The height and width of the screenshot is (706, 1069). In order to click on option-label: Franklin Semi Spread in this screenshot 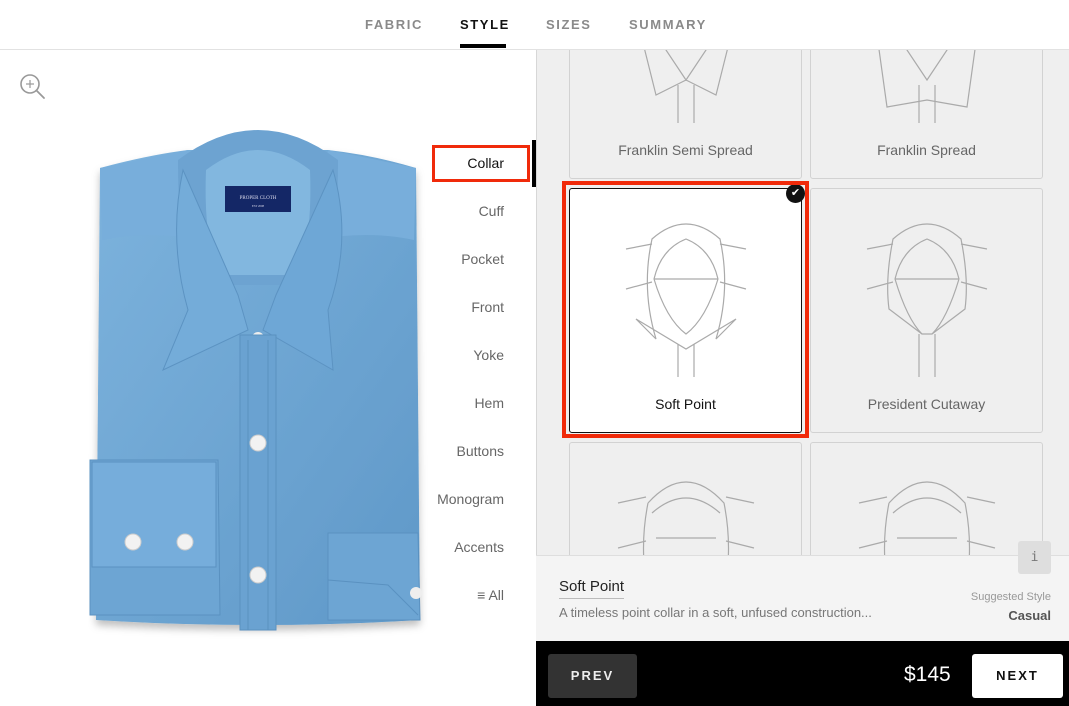, I will do `click(685, 150)`.